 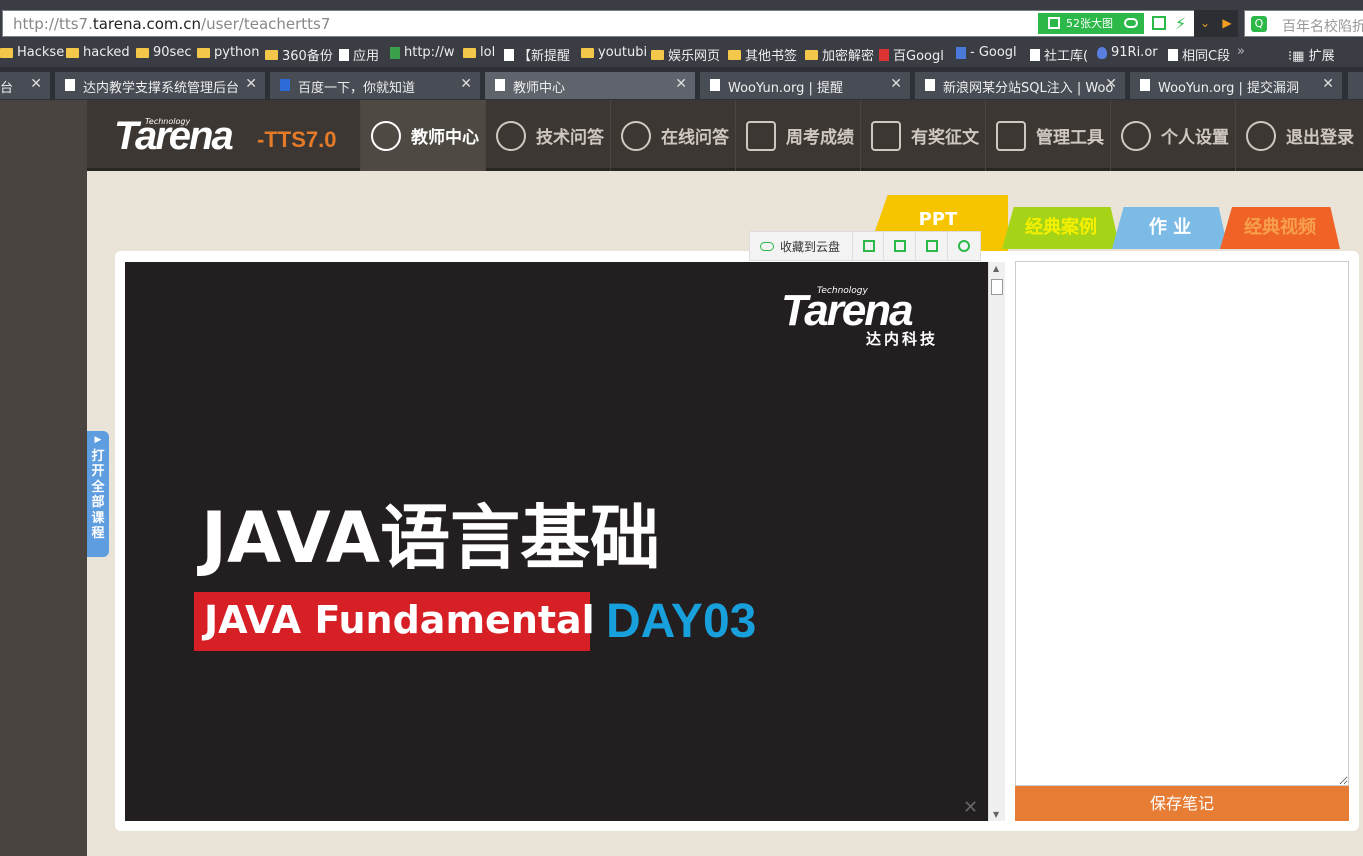 I want to click on bookmark-item: 90sec, so click(x=163, y=52).